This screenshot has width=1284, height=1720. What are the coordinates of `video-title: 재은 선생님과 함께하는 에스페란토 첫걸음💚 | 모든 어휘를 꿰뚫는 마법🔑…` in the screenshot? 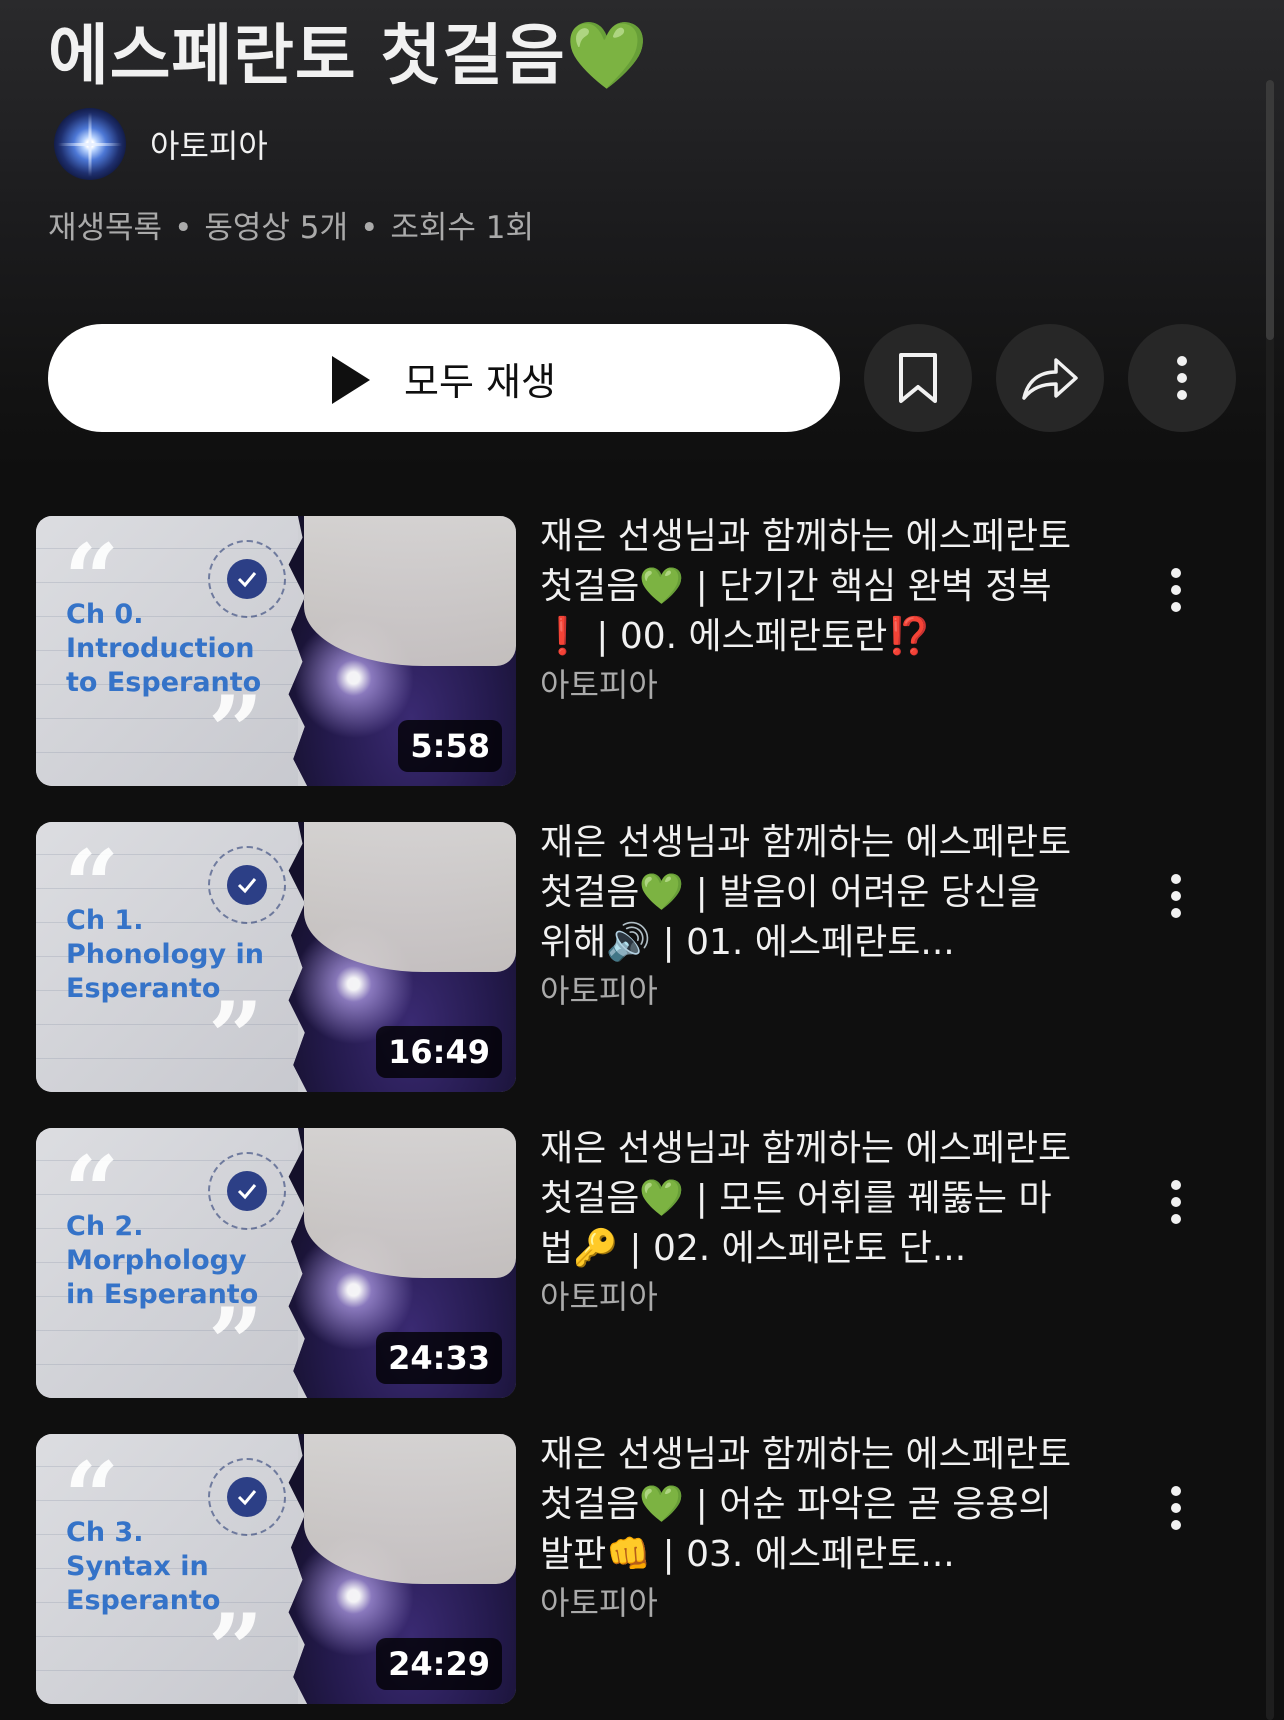 It's located at (810, 1199).